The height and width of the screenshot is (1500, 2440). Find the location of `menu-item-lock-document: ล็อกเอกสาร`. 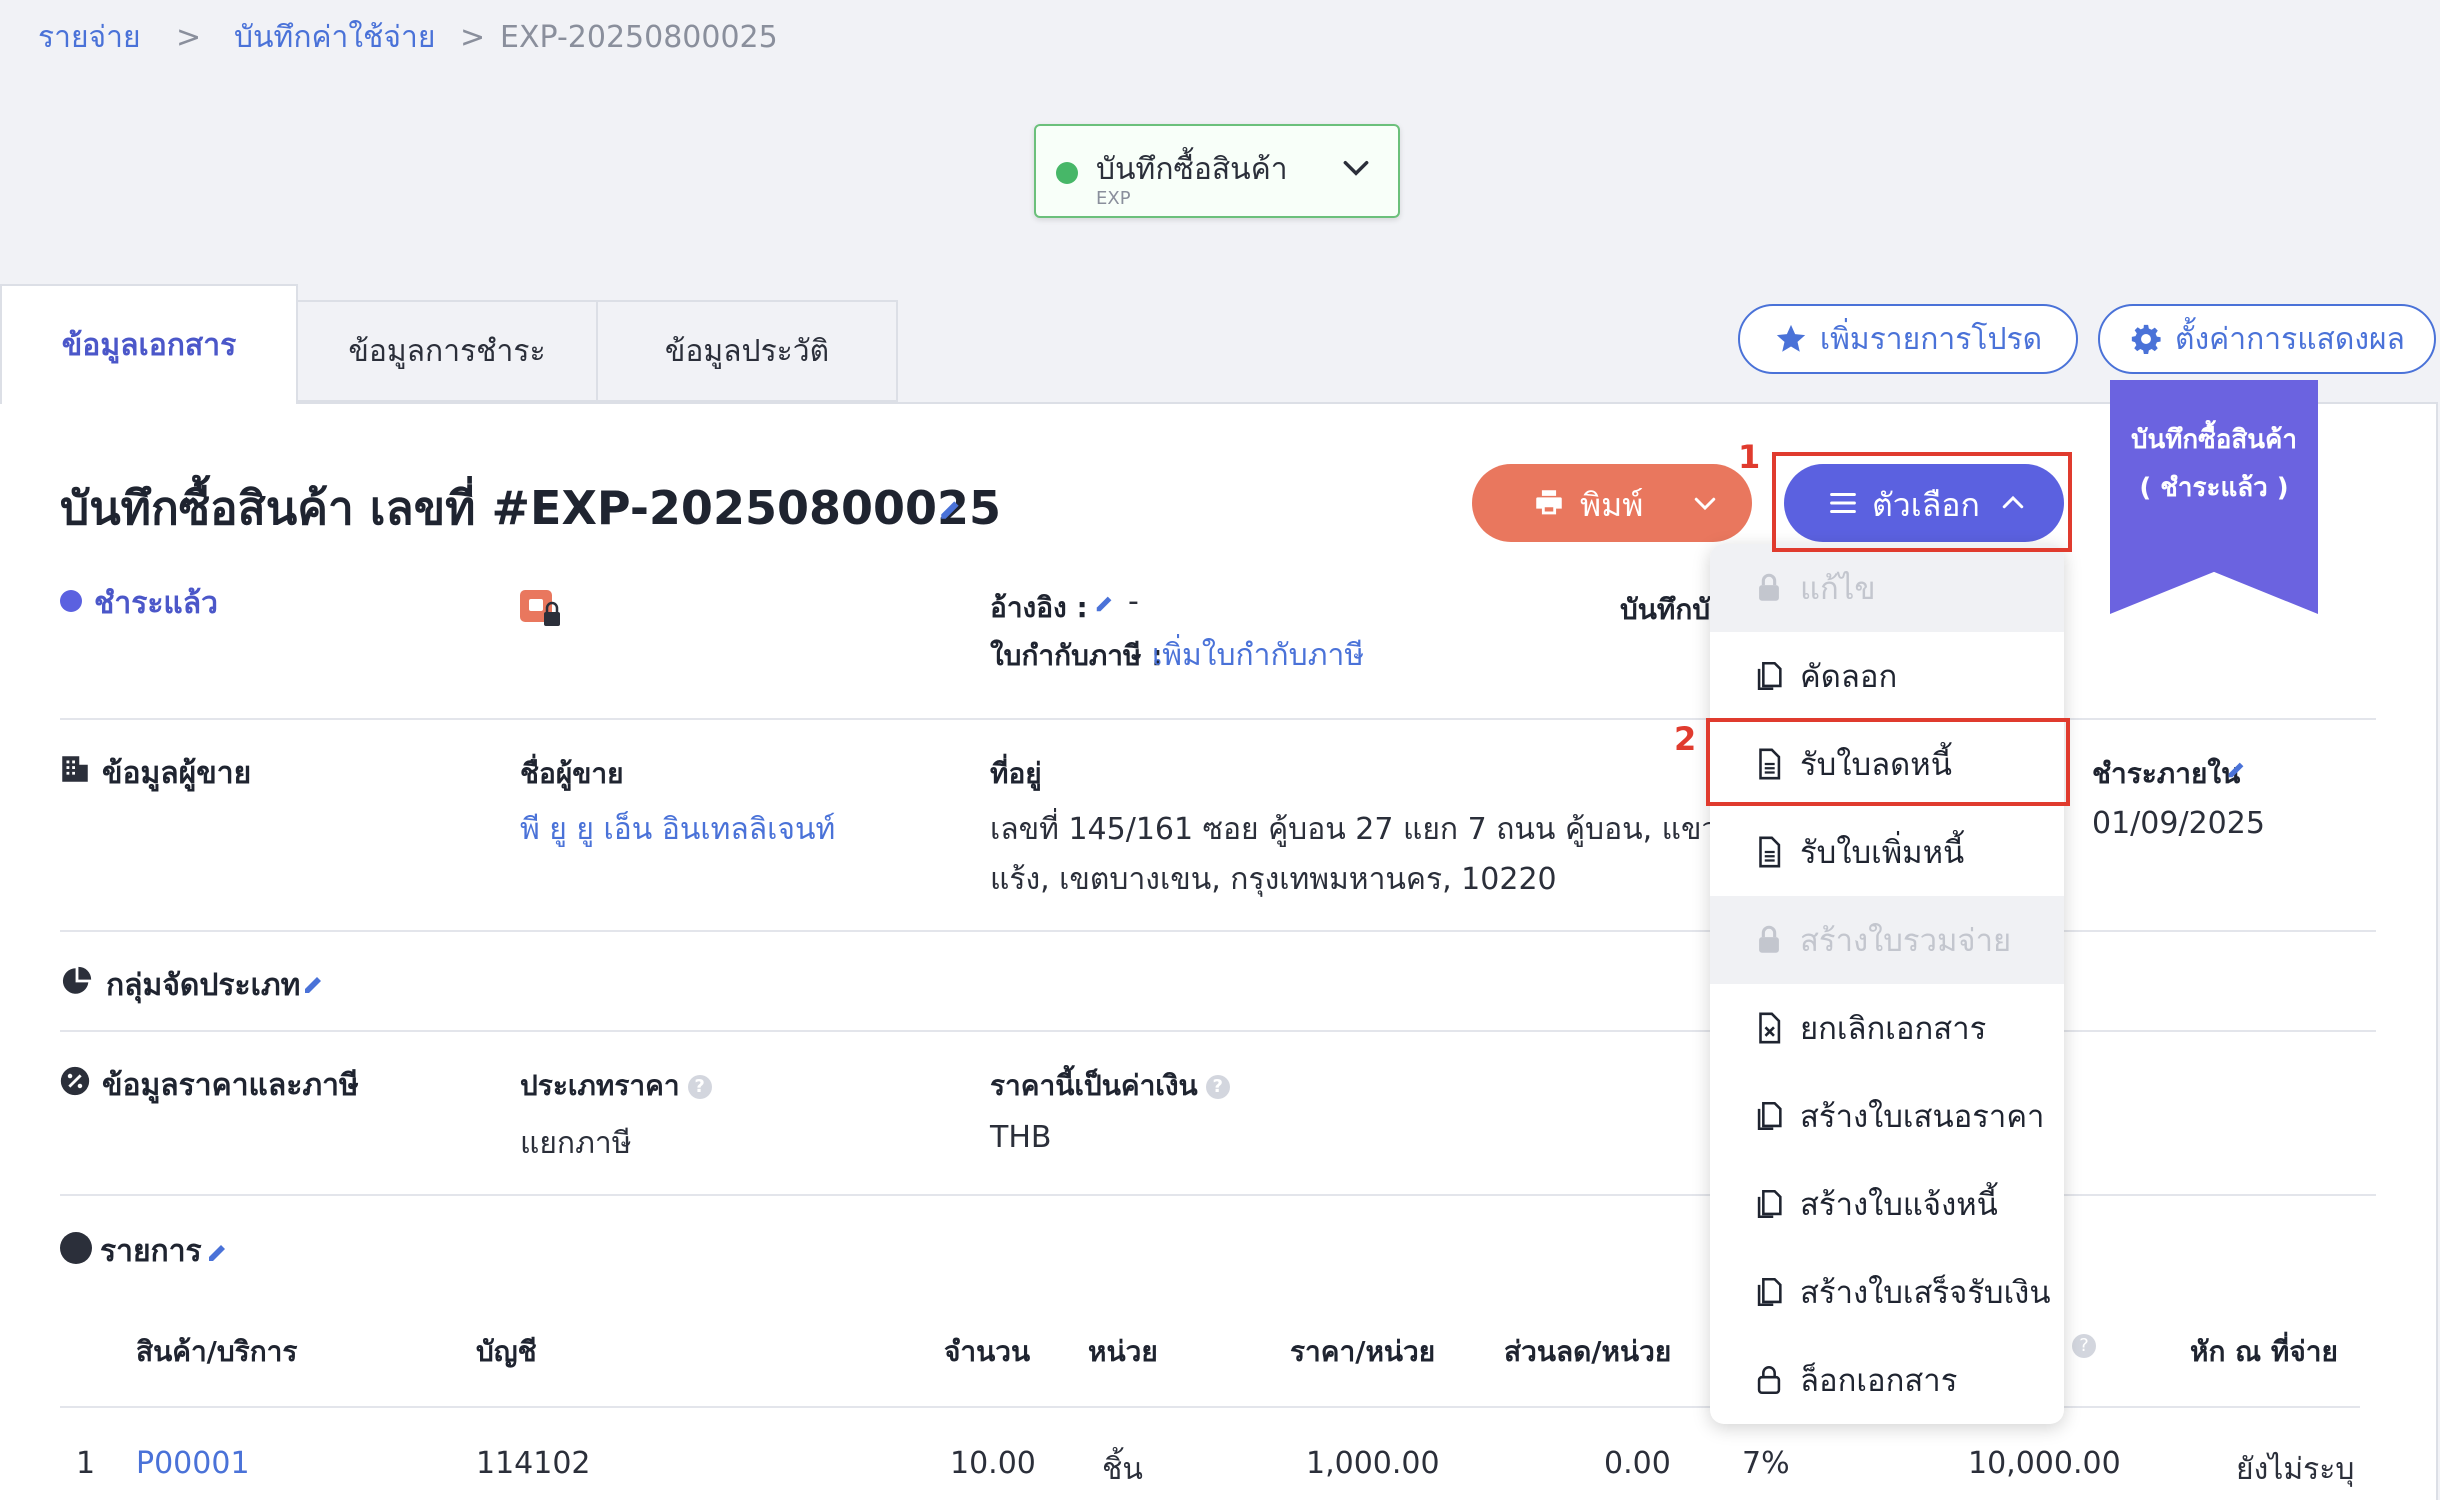

menu-item-lock-document: ล็อกเอกสาร is located at coordinates (1887, 1380).